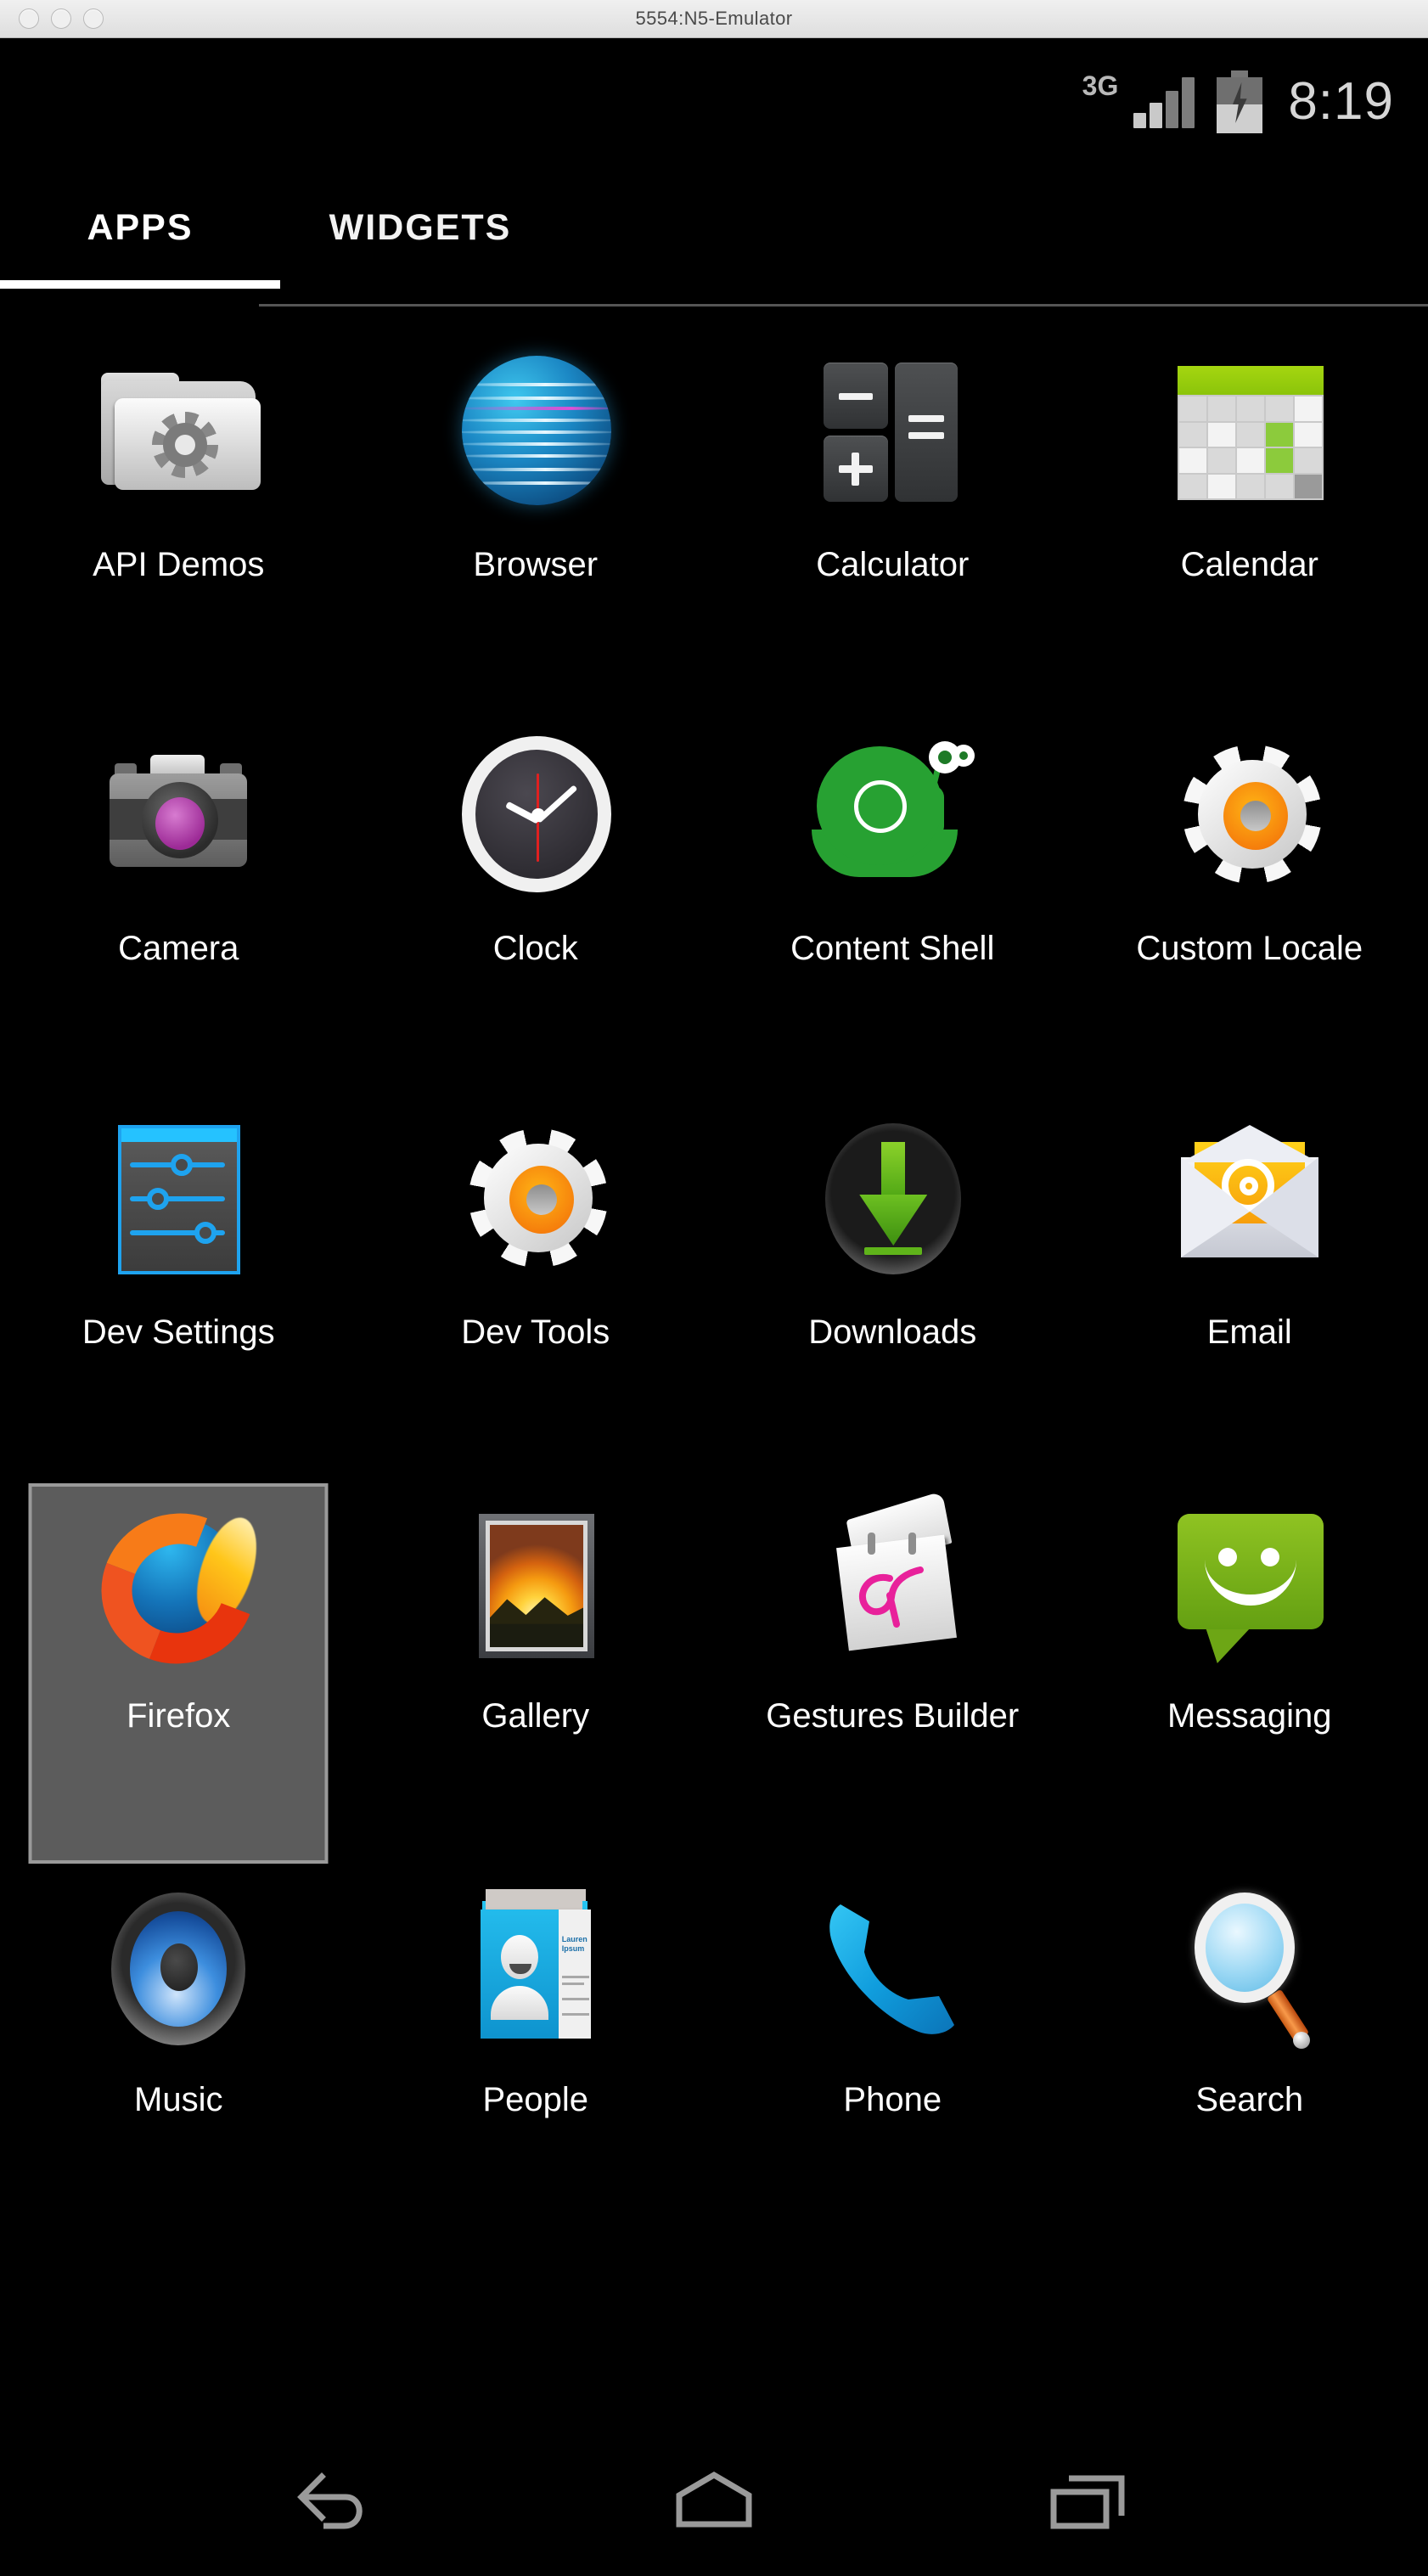 This screenshot has width=1428, height=2576. Describe the element at coordinates (535, 948) in the screenshot. I see `app-label: Clock` at that location.